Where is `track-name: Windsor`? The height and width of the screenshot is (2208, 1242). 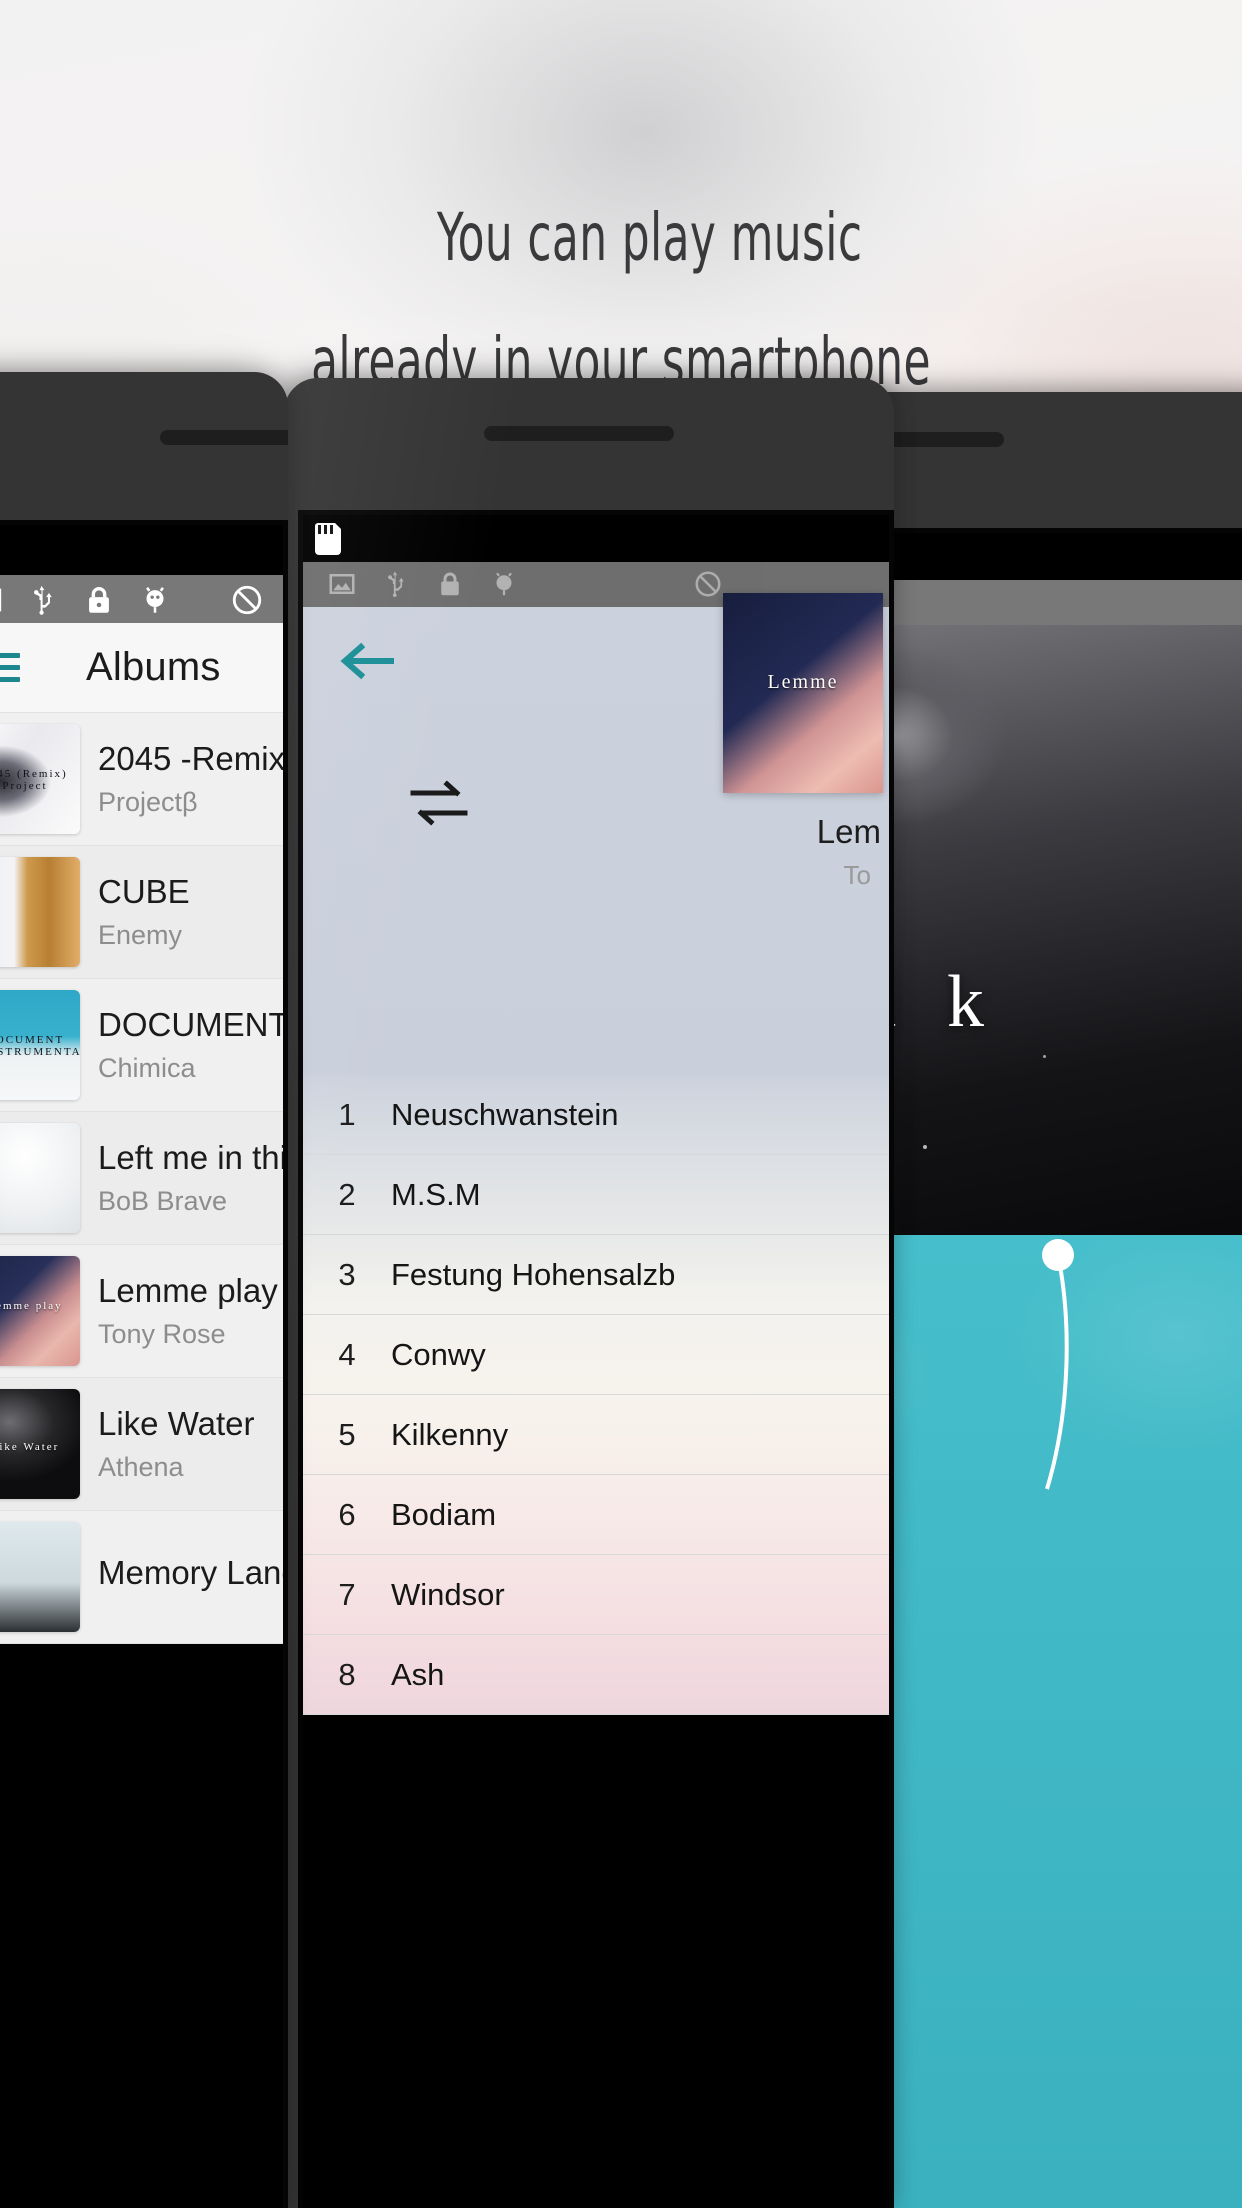
track-name: Windsor is located at coordinates (448, 1594).